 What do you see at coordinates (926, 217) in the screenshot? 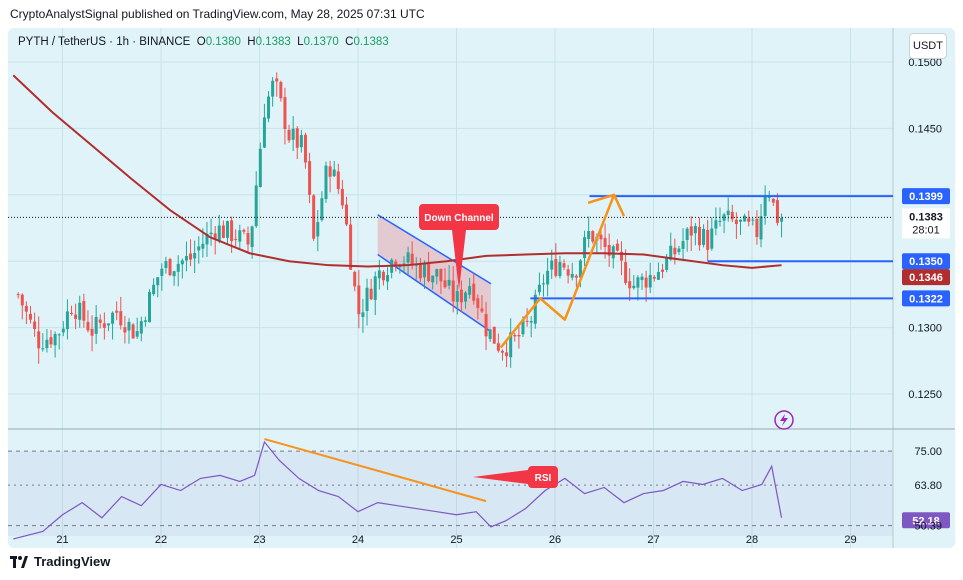
I see `last-price-value: 0.1383` at bounding box center [926, 217].